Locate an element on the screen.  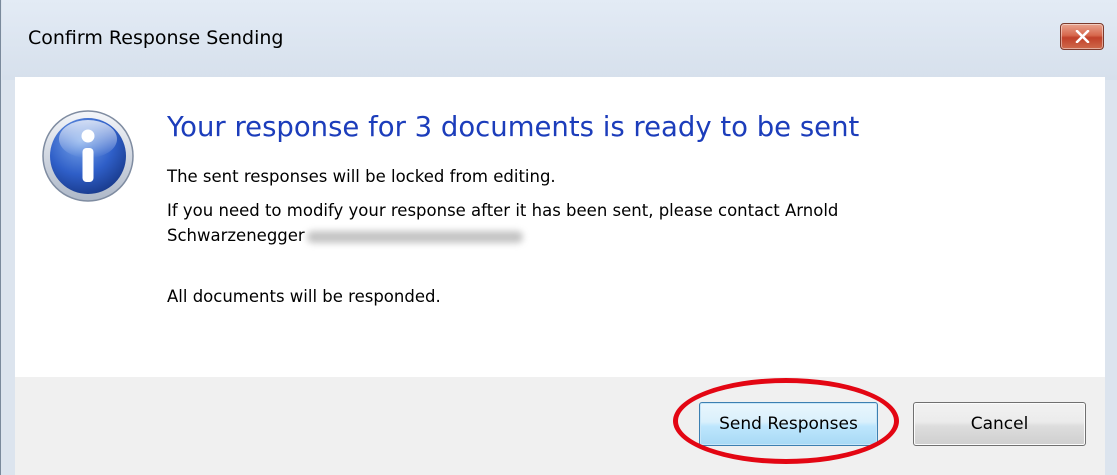
close-x-icon is located at coordinates (1082, 36).